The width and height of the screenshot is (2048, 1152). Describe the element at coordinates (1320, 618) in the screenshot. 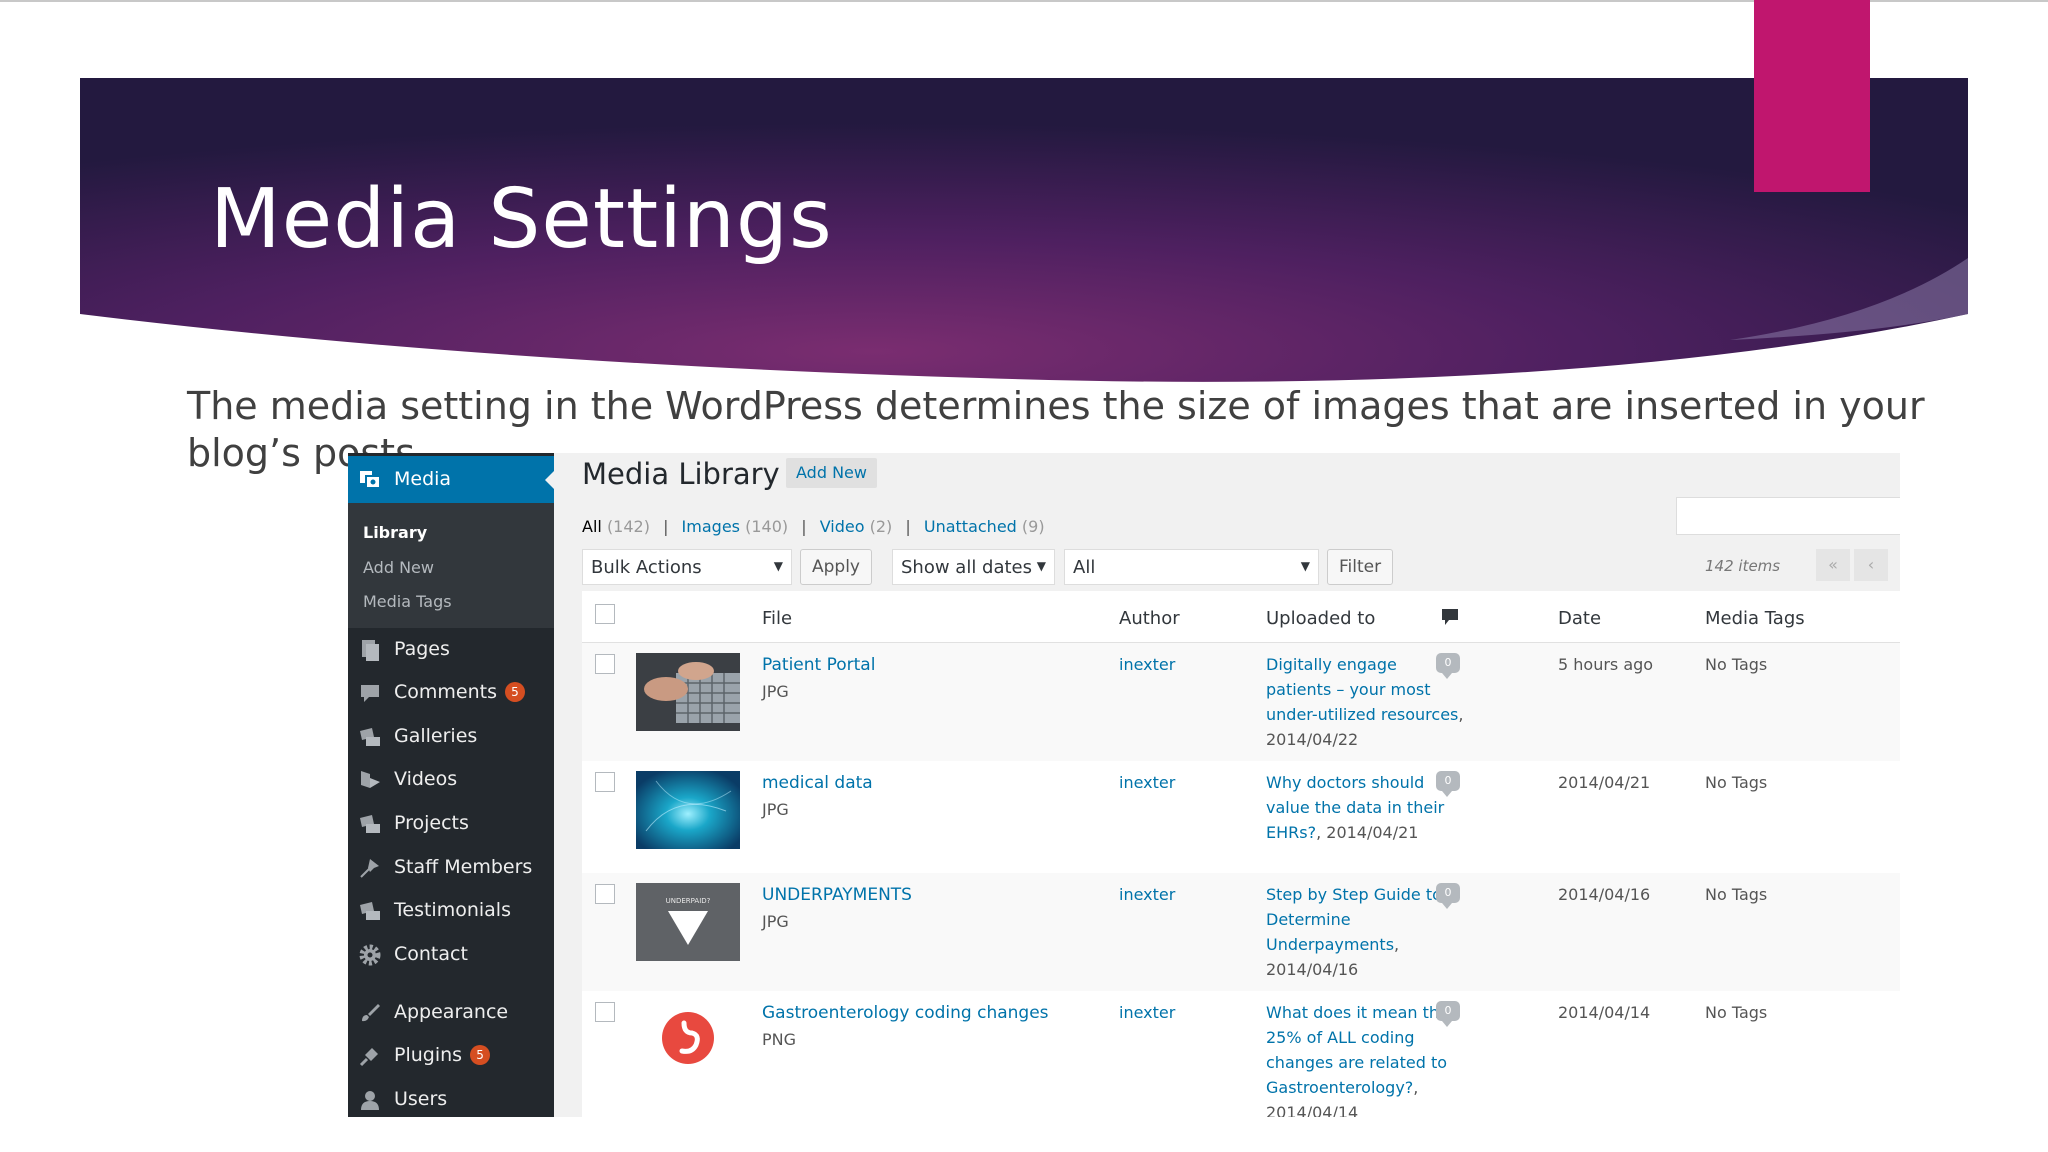

I see `column-uploaded-to: Uploaded to` at that location.